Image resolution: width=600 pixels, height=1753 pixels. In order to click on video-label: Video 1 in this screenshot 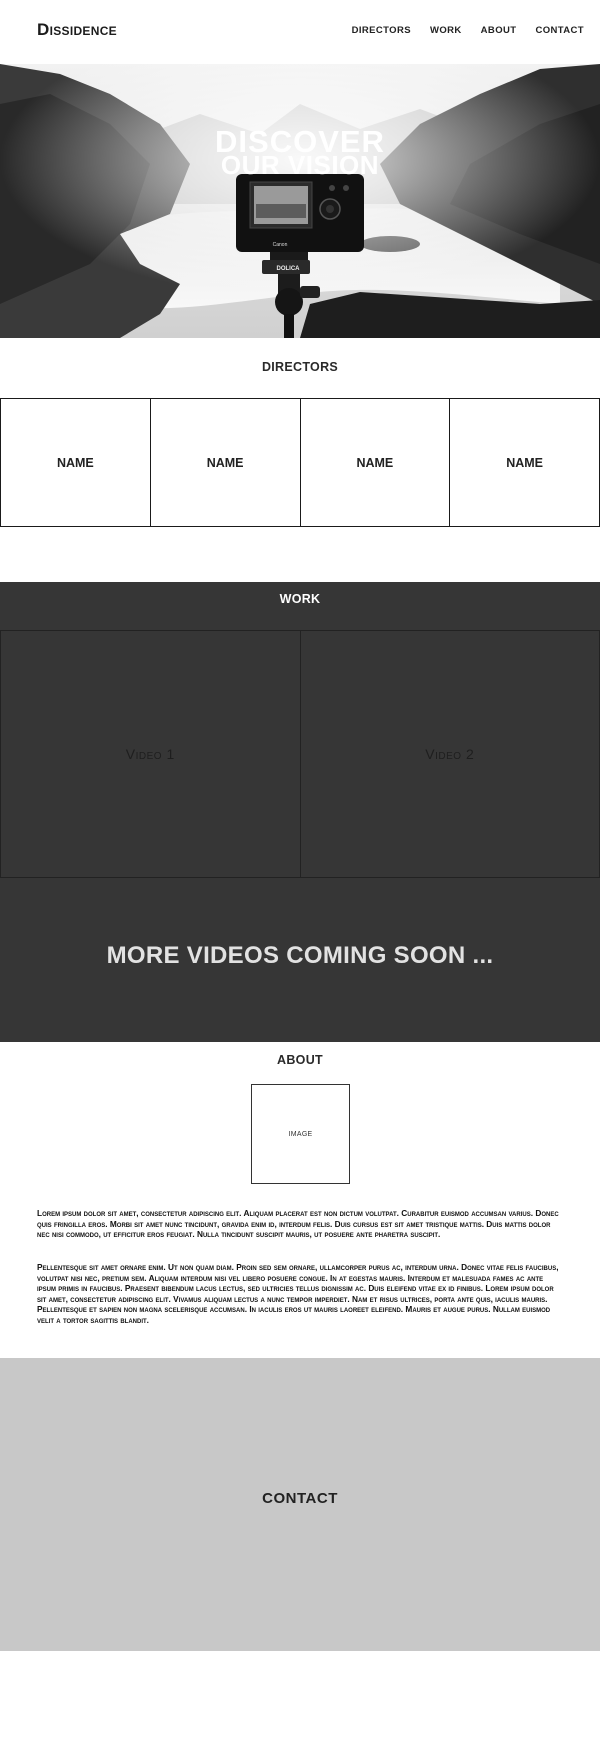, I will do `click(150, 754)`.